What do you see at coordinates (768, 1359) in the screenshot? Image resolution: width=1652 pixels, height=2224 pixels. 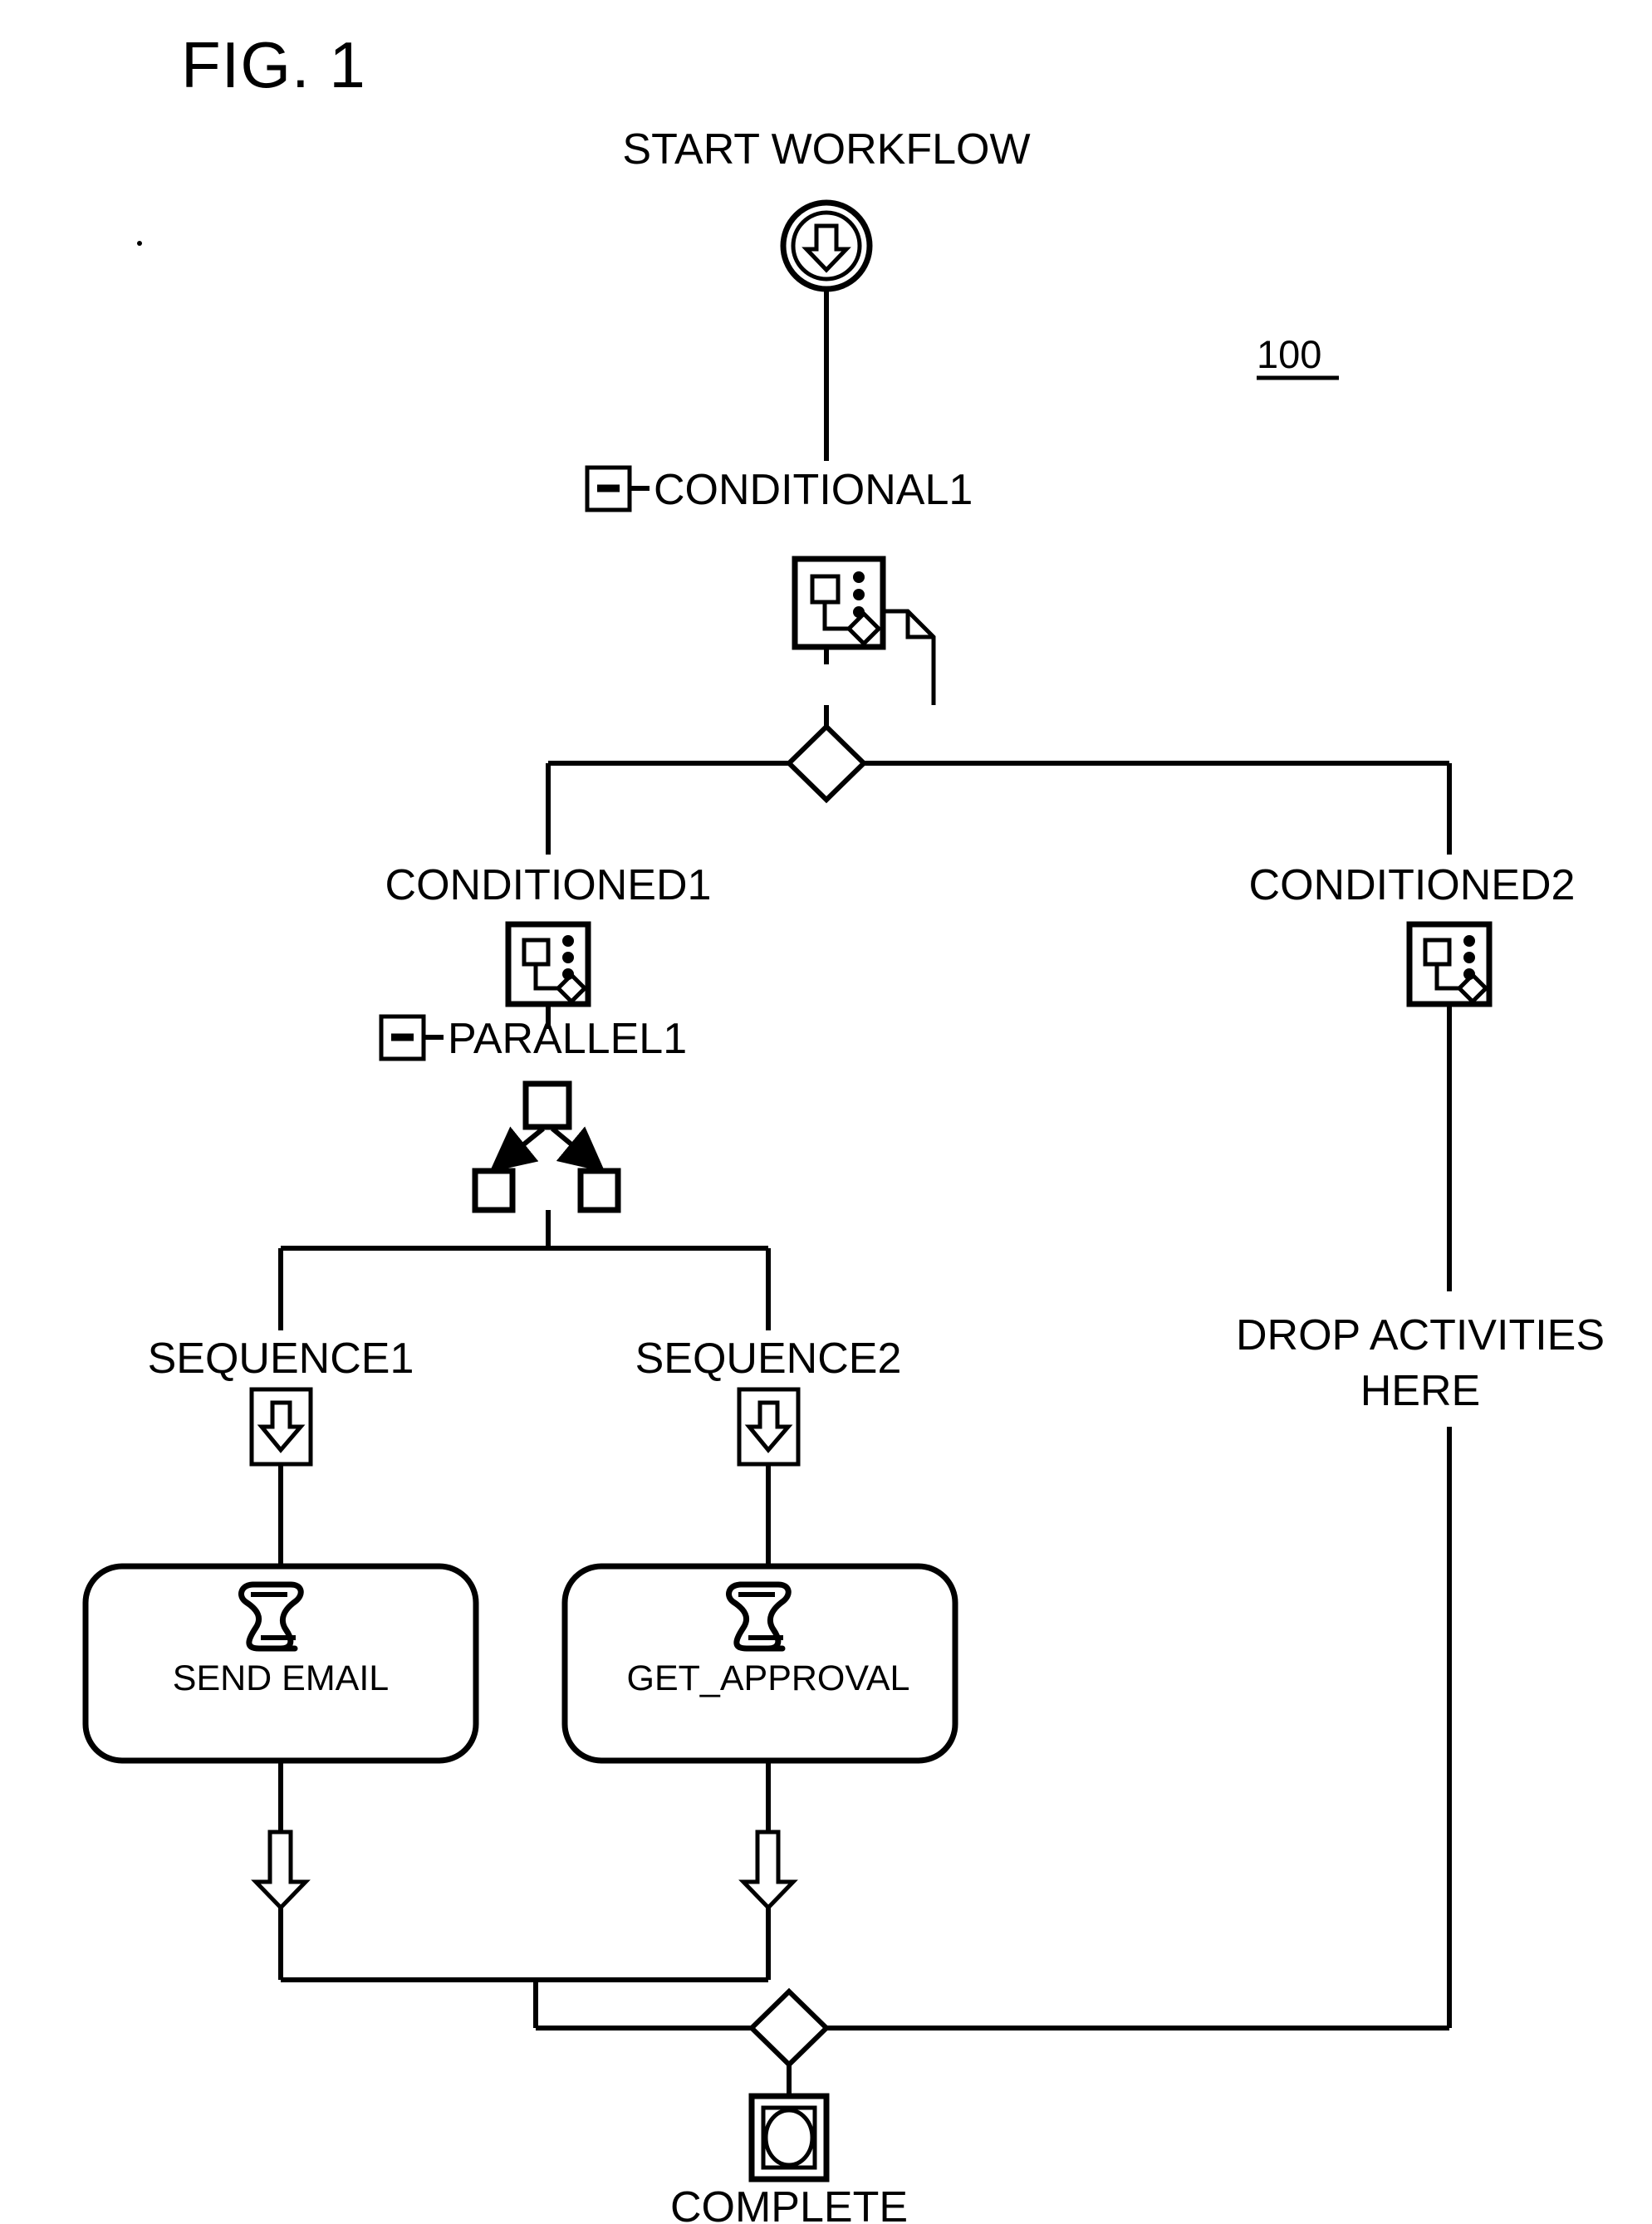 I see `sequence2-label: SEQUENCE2` at bounding box center [768, 1359].